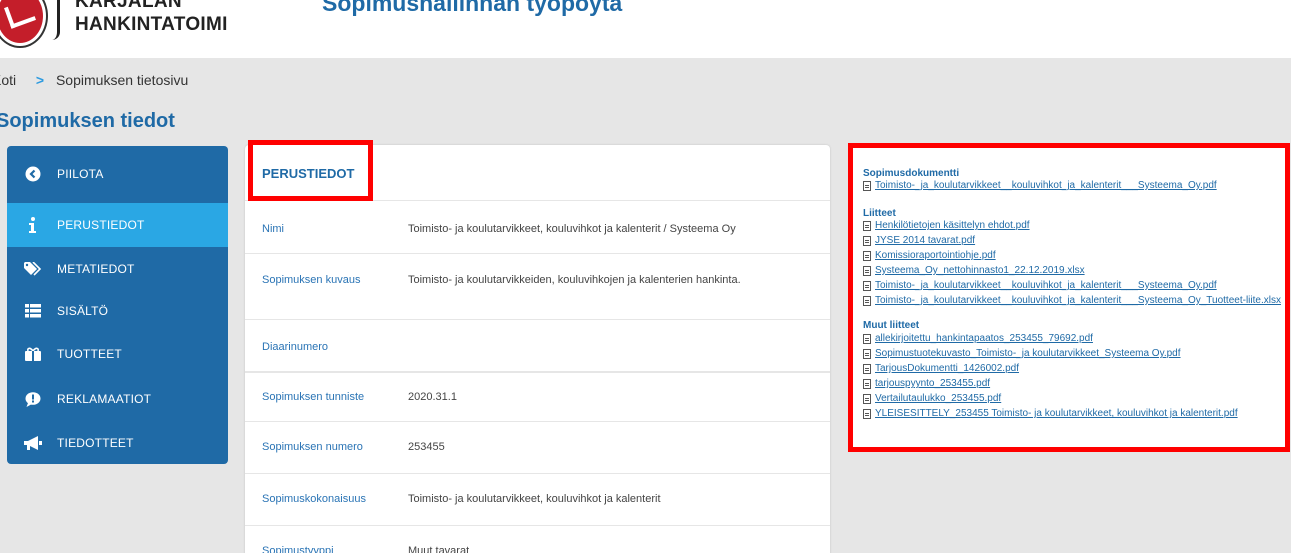 The height and width of the screenshot is (553, 1291). What do you see at coordinates (80, 174) in the screenshot?
I see `sidebar-item-label: PIILOTA` at bounding box center [80, 174].